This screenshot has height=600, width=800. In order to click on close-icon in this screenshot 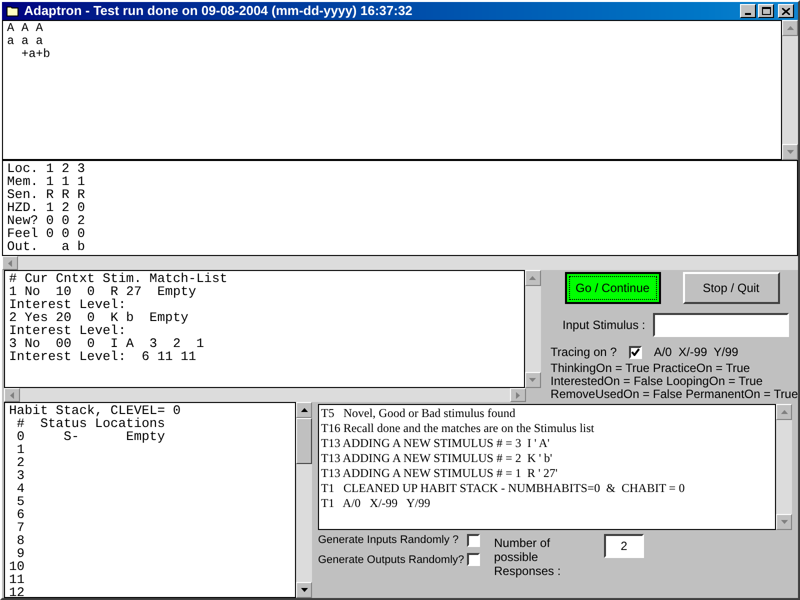, I will do `click(786, 11)`.